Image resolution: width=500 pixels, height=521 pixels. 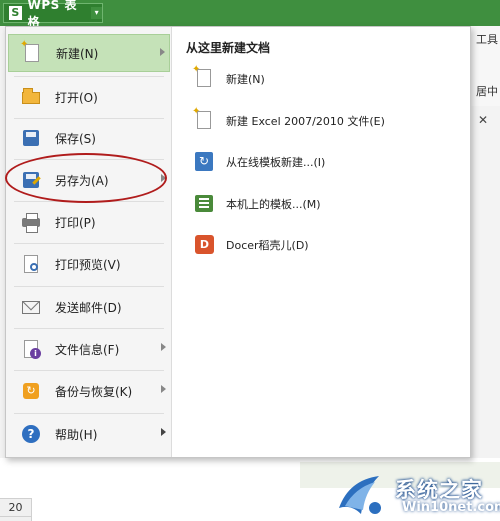 I want to click on docer-icon: D, so click(x=204, y=245).